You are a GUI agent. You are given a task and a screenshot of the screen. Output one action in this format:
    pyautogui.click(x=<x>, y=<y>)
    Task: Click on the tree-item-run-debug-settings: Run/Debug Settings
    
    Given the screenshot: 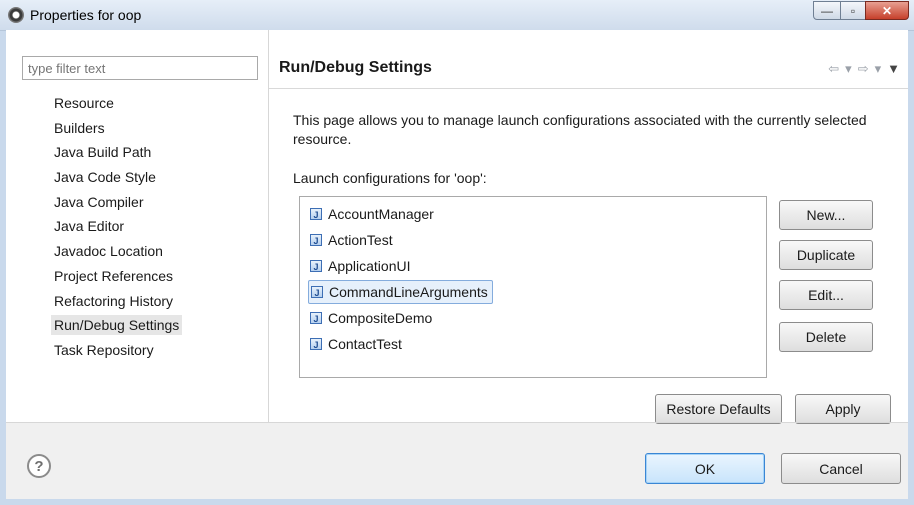 What is the action you would take?
    pyautogui.click(x=117, y=325)
    